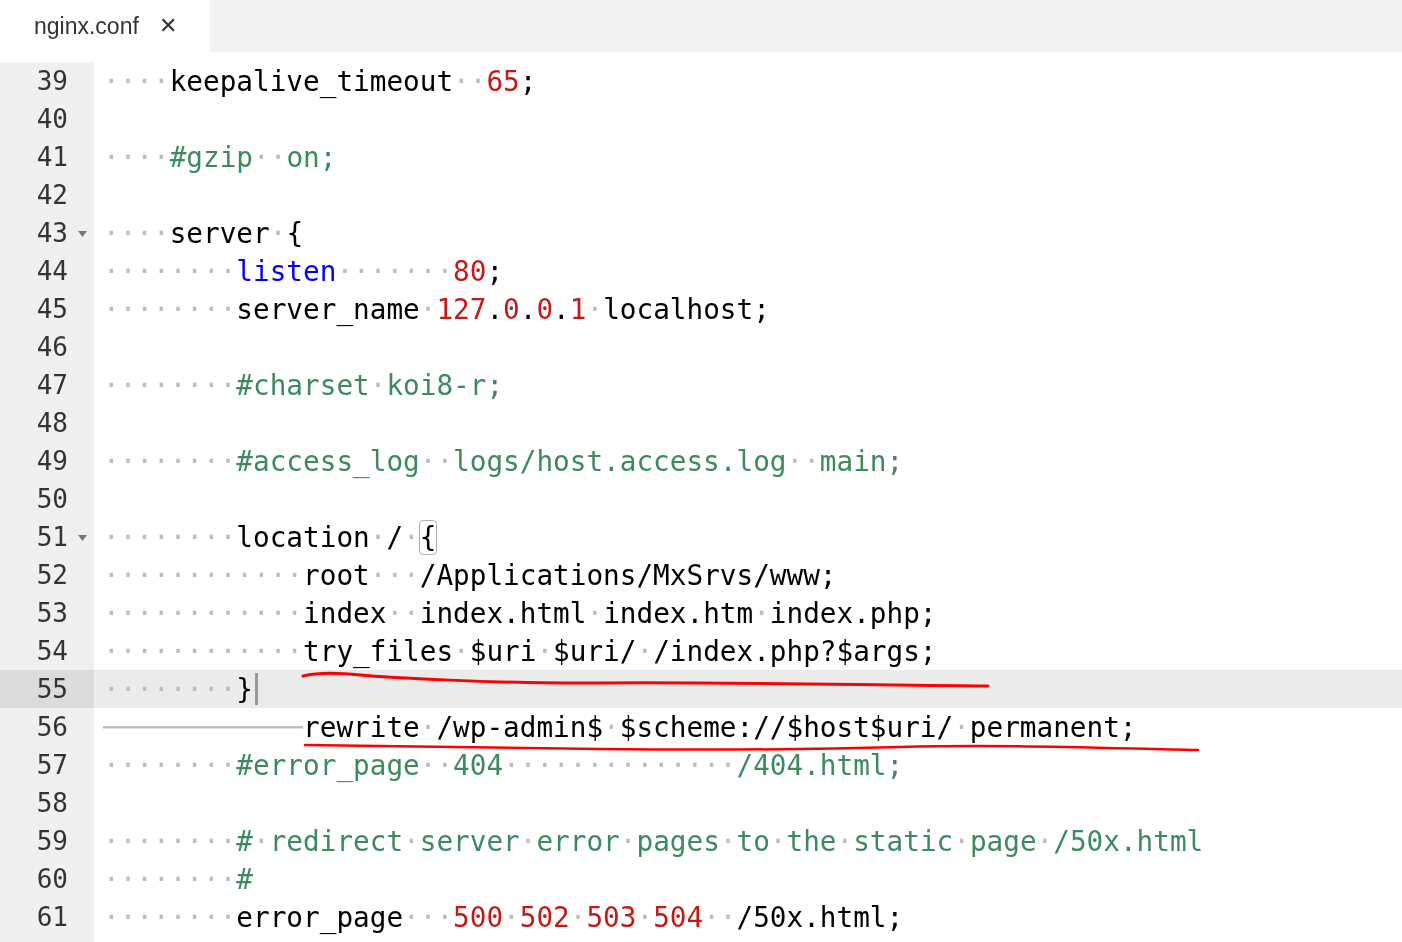 Image resolution: width=1402 pixels, height=942 pixels. What do you see at coordinates (52, 803) in the screenshot?
I see `line-number: 58` at bounding box center [52, 803].